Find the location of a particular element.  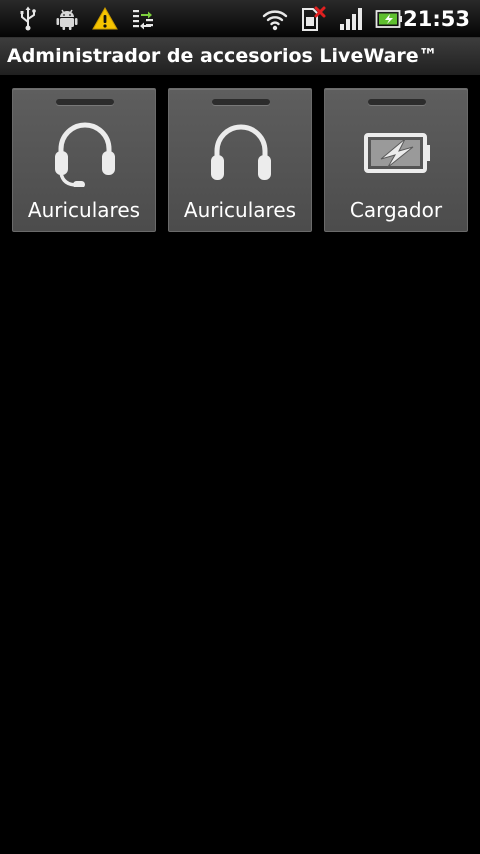

battery-charging-icon is located at coordinates (388, 19).